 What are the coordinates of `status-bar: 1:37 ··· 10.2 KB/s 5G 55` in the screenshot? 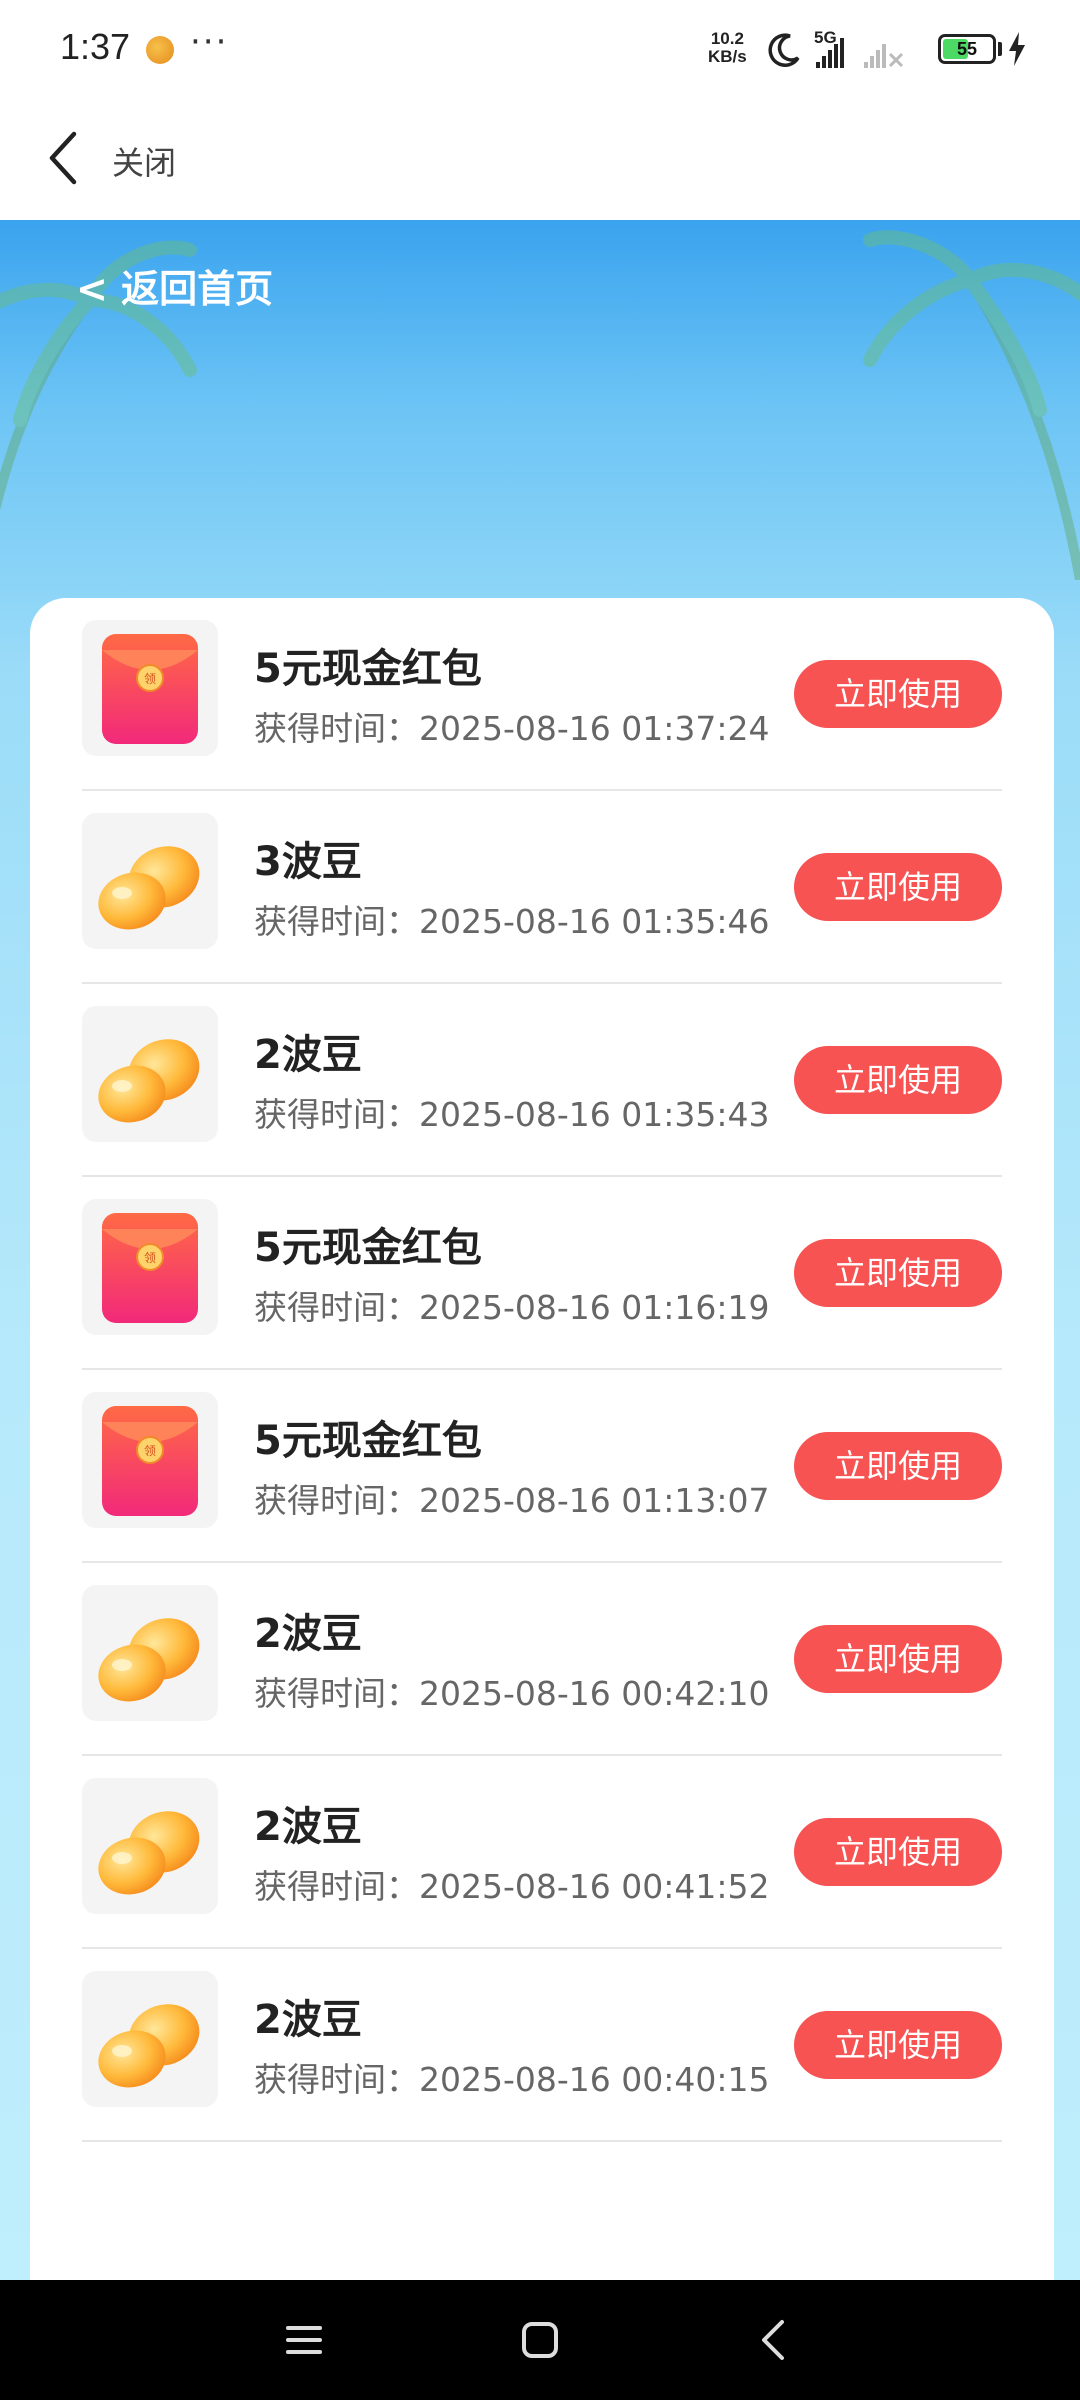 It's located at (540, 50).